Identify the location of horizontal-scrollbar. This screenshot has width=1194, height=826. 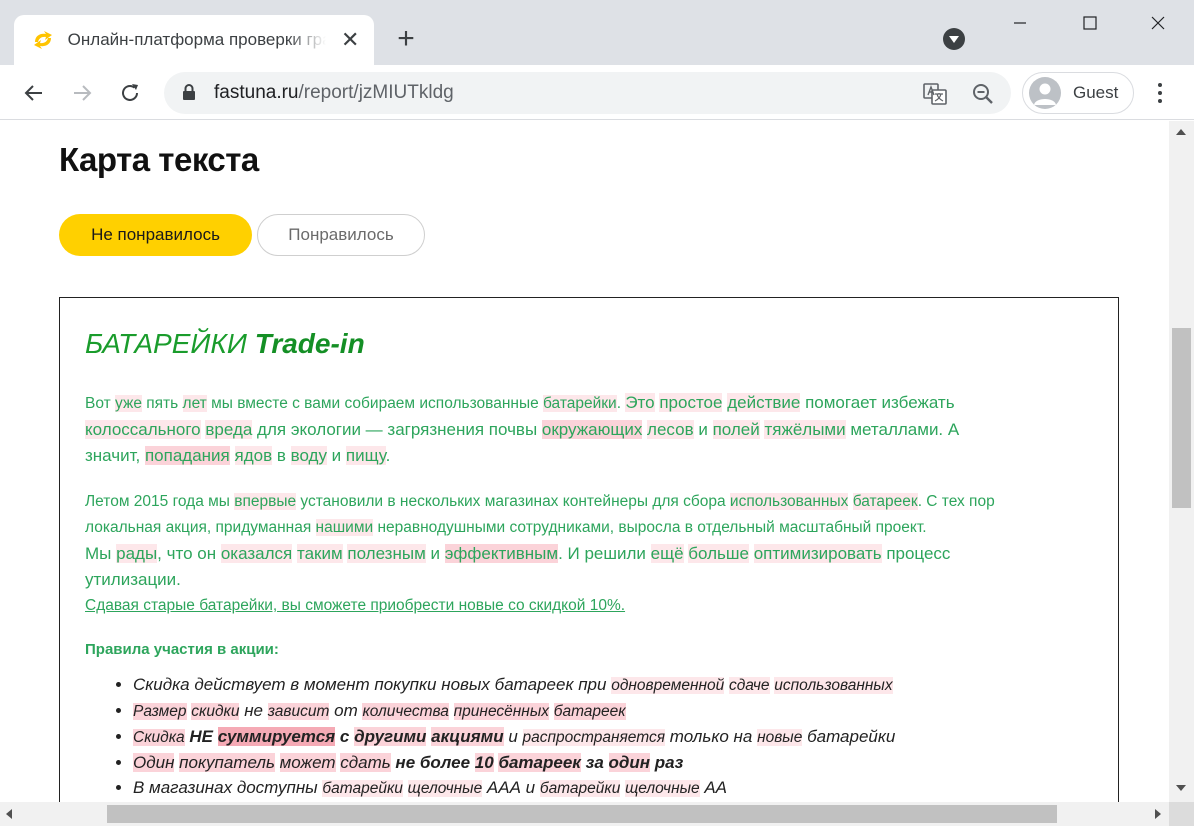
(584, 814).